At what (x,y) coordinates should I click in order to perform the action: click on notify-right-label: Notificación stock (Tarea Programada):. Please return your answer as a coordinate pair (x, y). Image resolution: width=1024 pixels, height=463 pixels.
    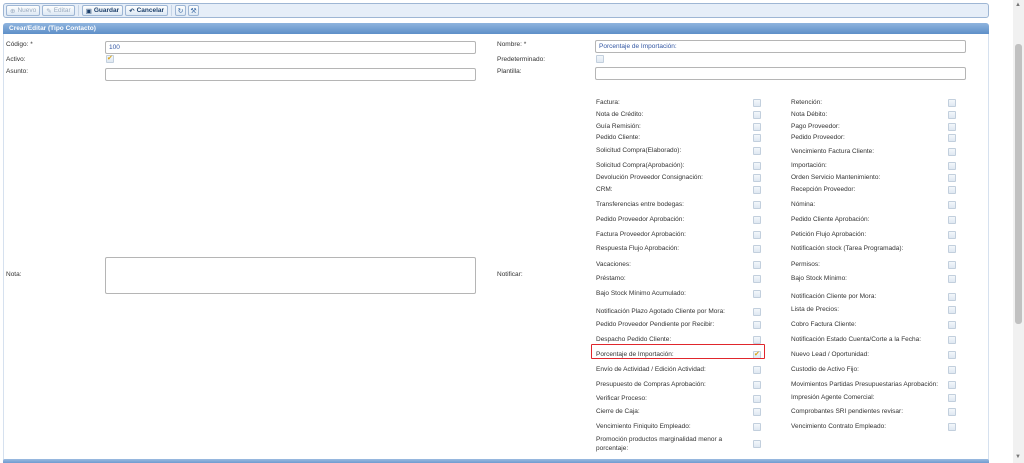
    Looking at the image, I should click on (847, 248).